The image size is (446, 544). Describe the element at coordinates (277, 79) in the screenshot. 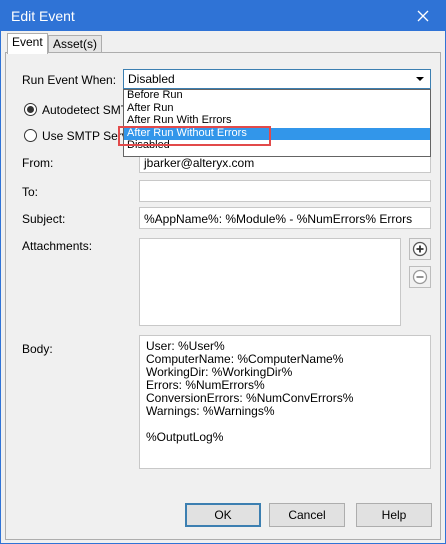

I see `run-event-combobox: Disabled` at that location.